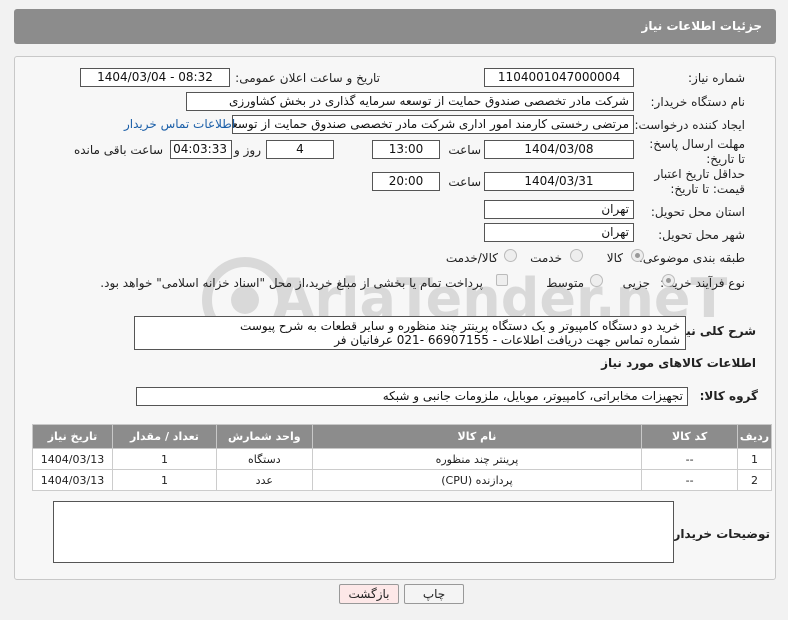  I want to click on col-name: نام کالا, so click(477, 436).